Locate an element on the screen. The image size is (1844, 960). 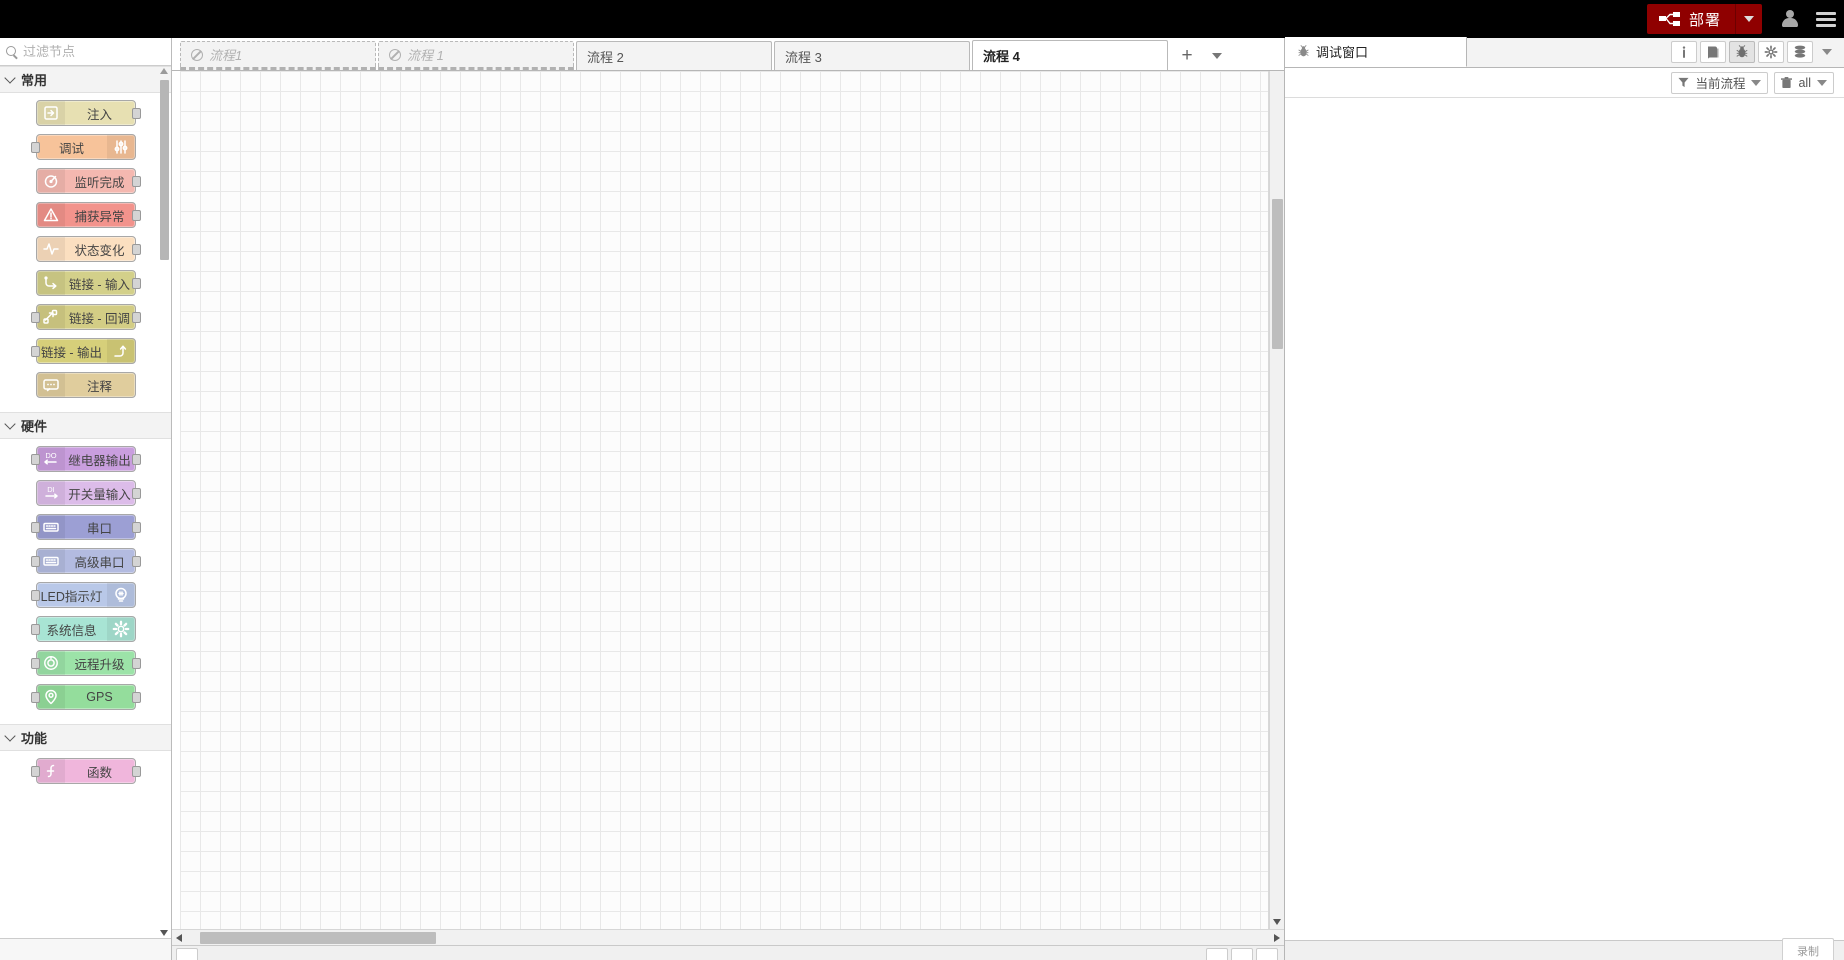
palette-category-header: 常用 is located at coordinates (85, 79).